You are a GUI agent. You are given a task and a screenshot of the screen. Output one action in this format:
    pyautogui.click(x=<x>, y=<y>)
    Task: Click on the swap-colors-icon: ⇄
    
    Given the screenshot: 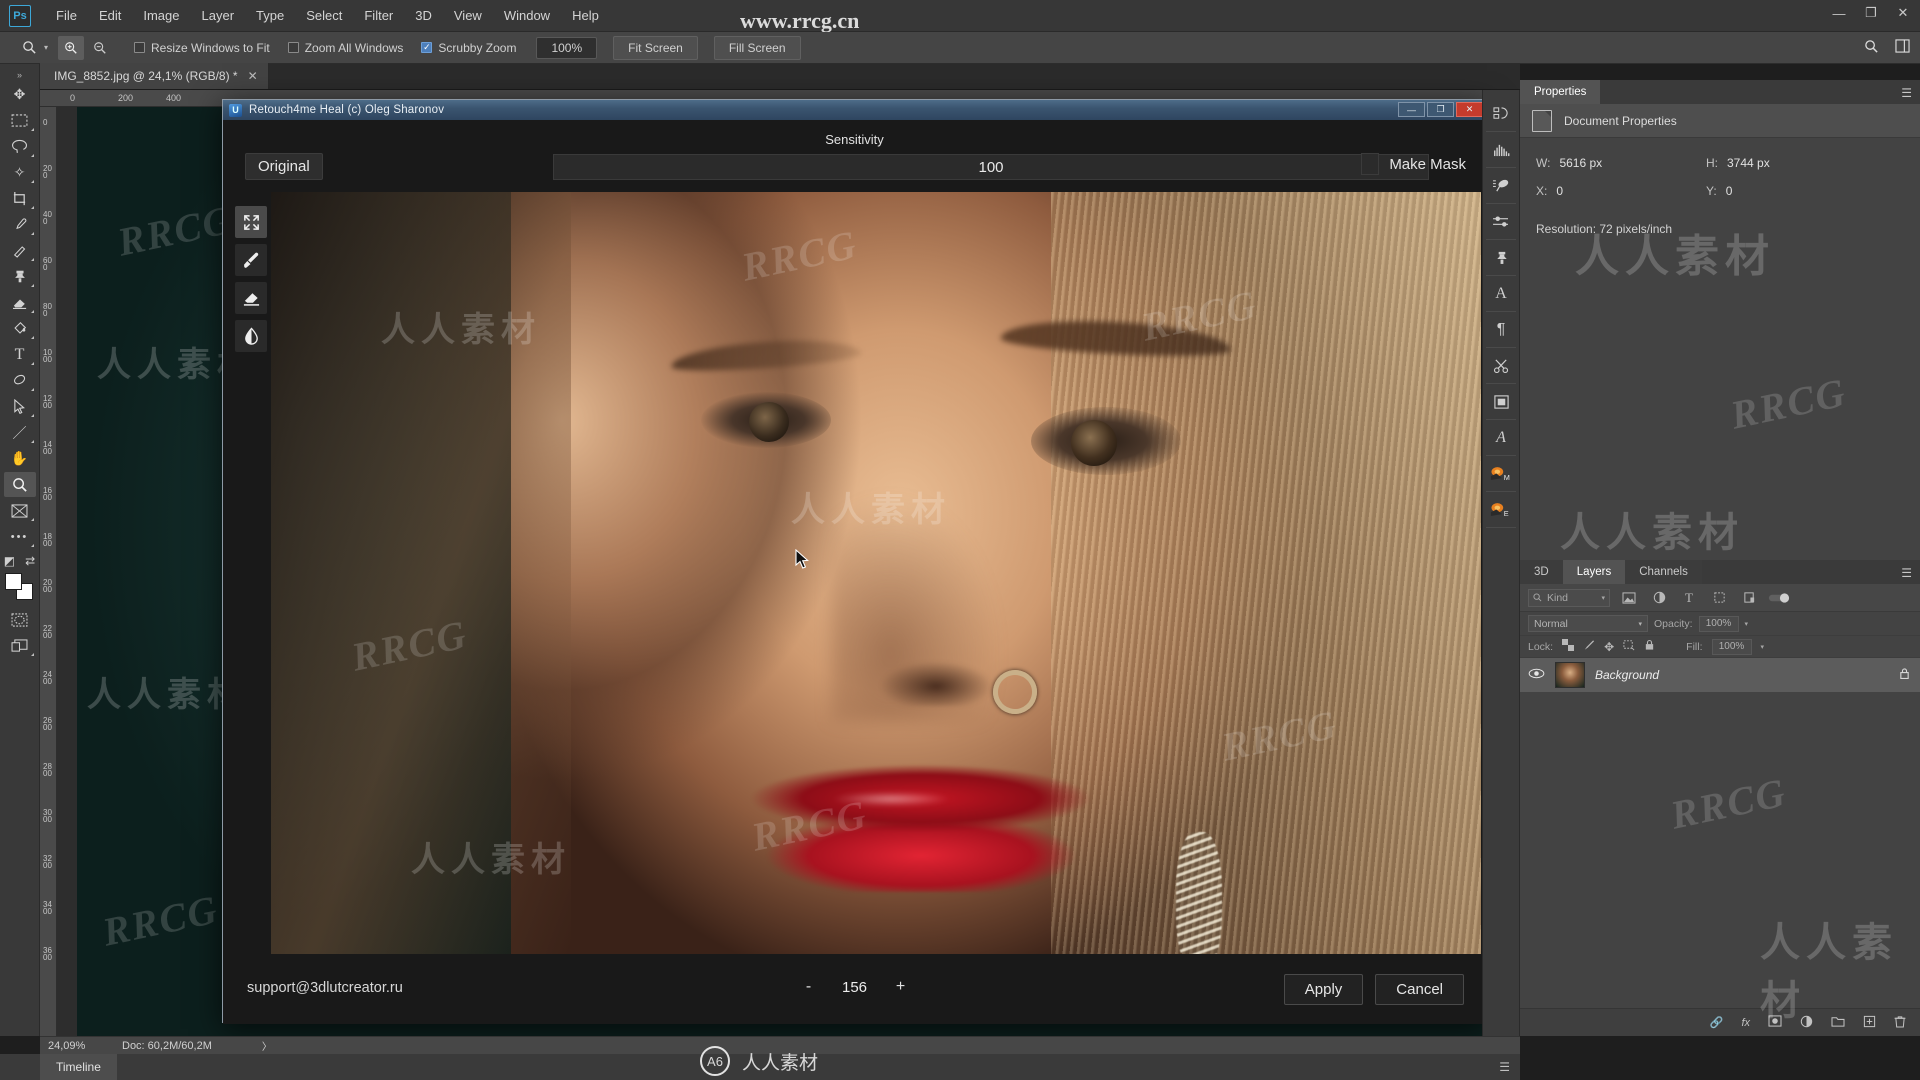 What is the action you would take?
    pyautogui.click(x=30, y=561)
    